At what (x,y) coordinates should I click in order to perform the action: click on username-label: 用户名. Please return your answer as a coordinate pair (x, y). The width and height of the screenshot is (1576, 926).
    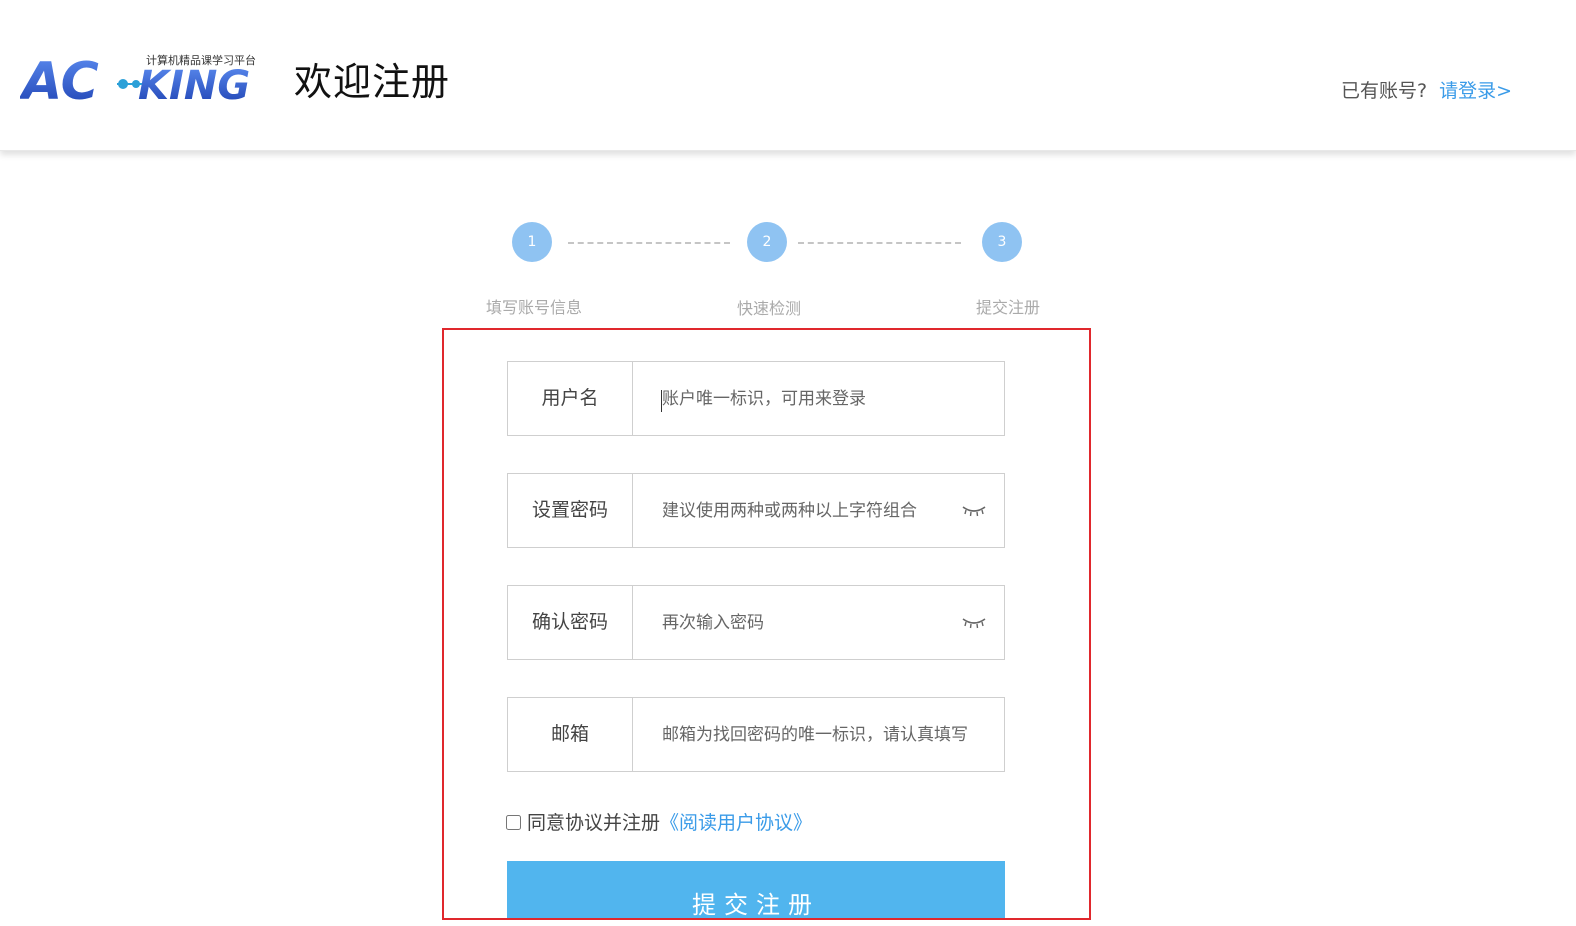
    Looking at the image, I should click on (570, 398).